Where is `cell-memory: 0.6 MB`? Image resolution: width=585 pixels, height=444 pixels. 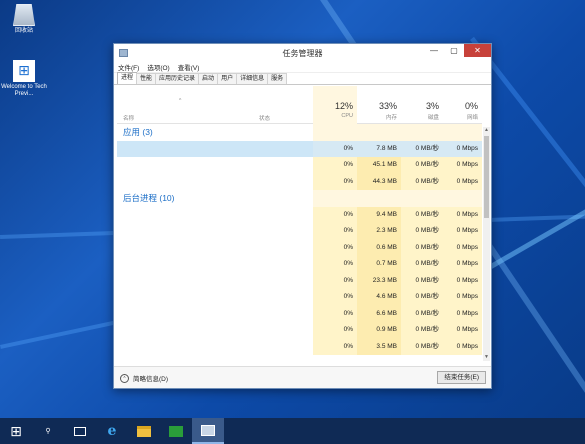
cell-memory: 0.6 MB is located at coordinates (379, 247).